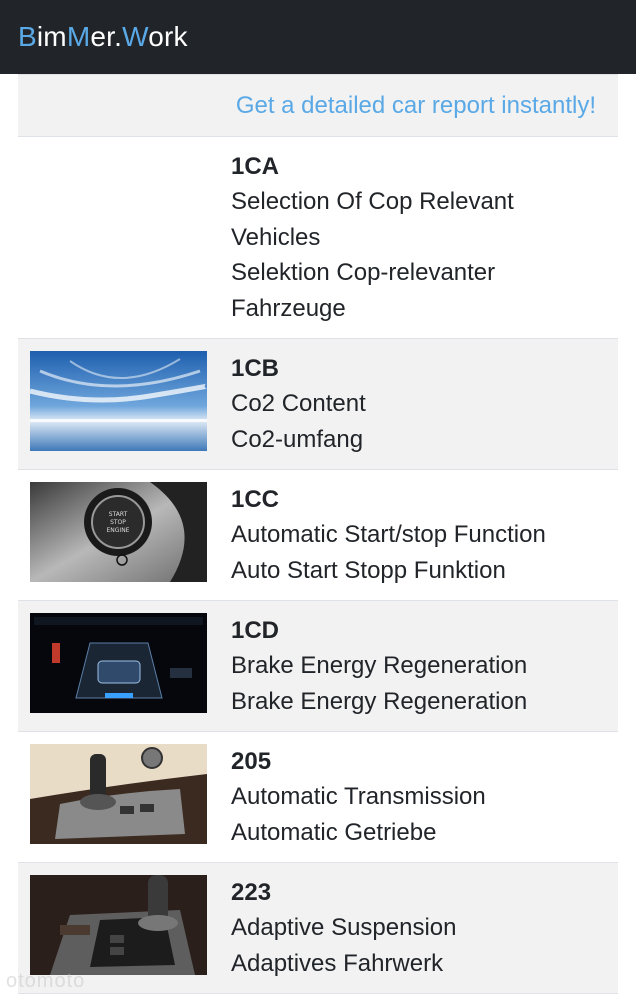 This screenshot has height=999, width=636. I want to click on report-banner: Get a detailed car report instantly!, so click(318, 106).